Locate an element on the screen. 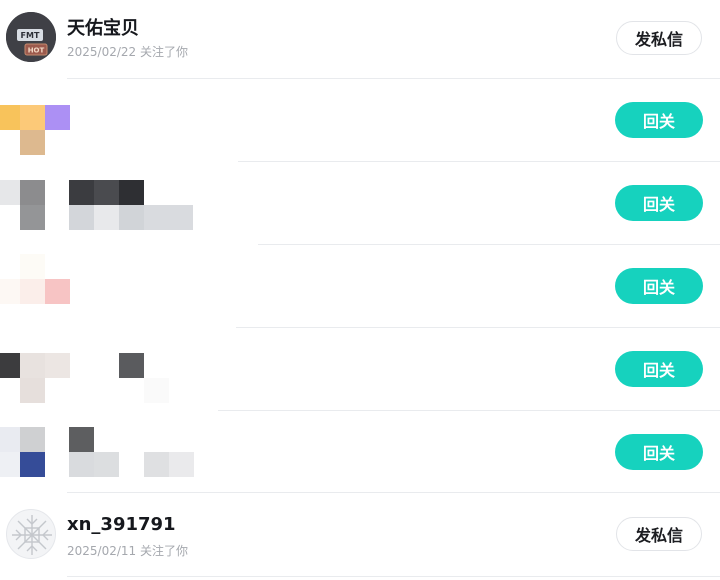 This screenshot has height=580, width=720. follow-info: 2025/02/11 关注了你 is located at coordinates (127, 550).